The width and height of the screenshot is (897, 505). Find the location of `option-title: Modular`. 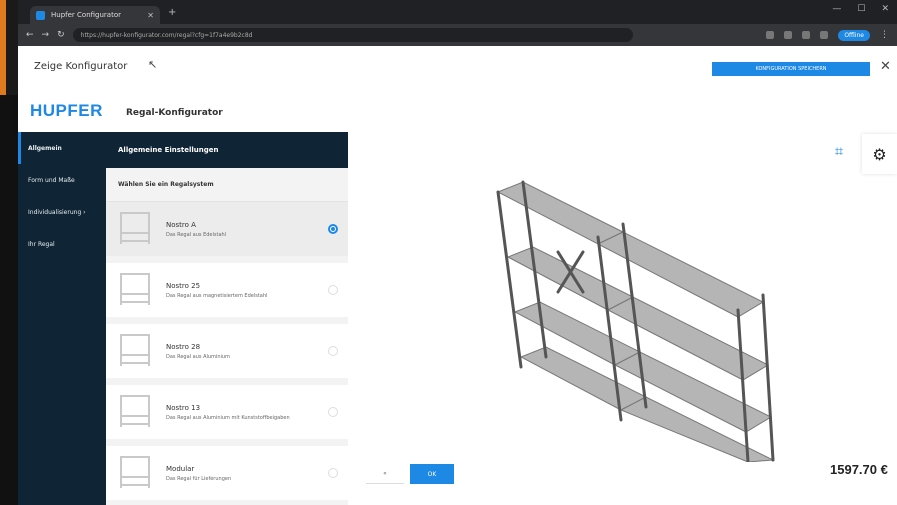

option-title: Modular is located at coordinates (180, 468).